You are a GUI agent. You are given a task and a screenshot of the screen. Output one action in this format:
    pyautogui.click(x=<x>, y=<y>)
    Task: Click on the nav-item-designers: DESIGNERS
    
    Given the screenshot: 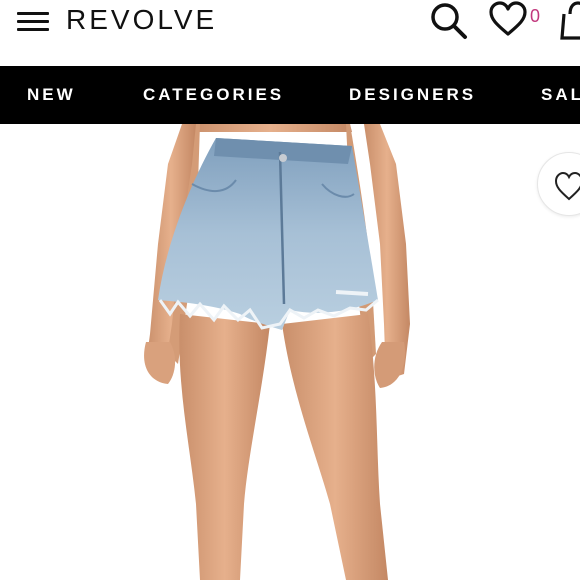 What is the action you would take?
    pyautogui.click(x=412, y=95)
    